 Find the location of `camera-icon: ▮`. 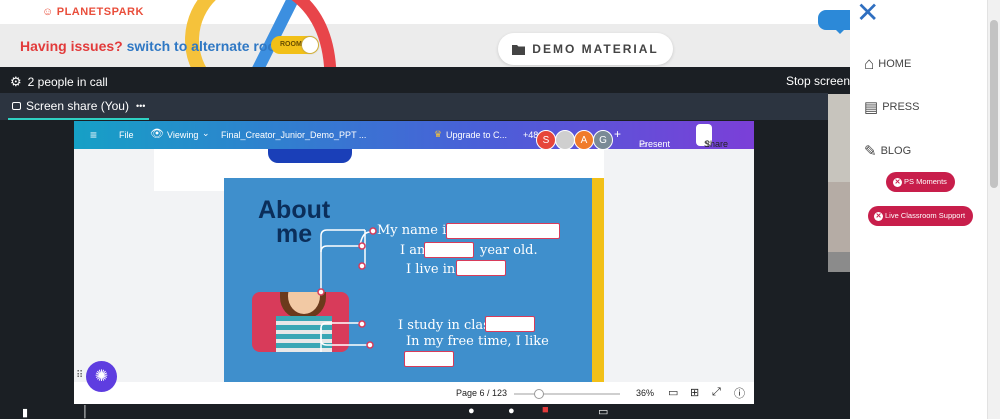

camera-icon: ▮ is located at coordinates (25, 412).